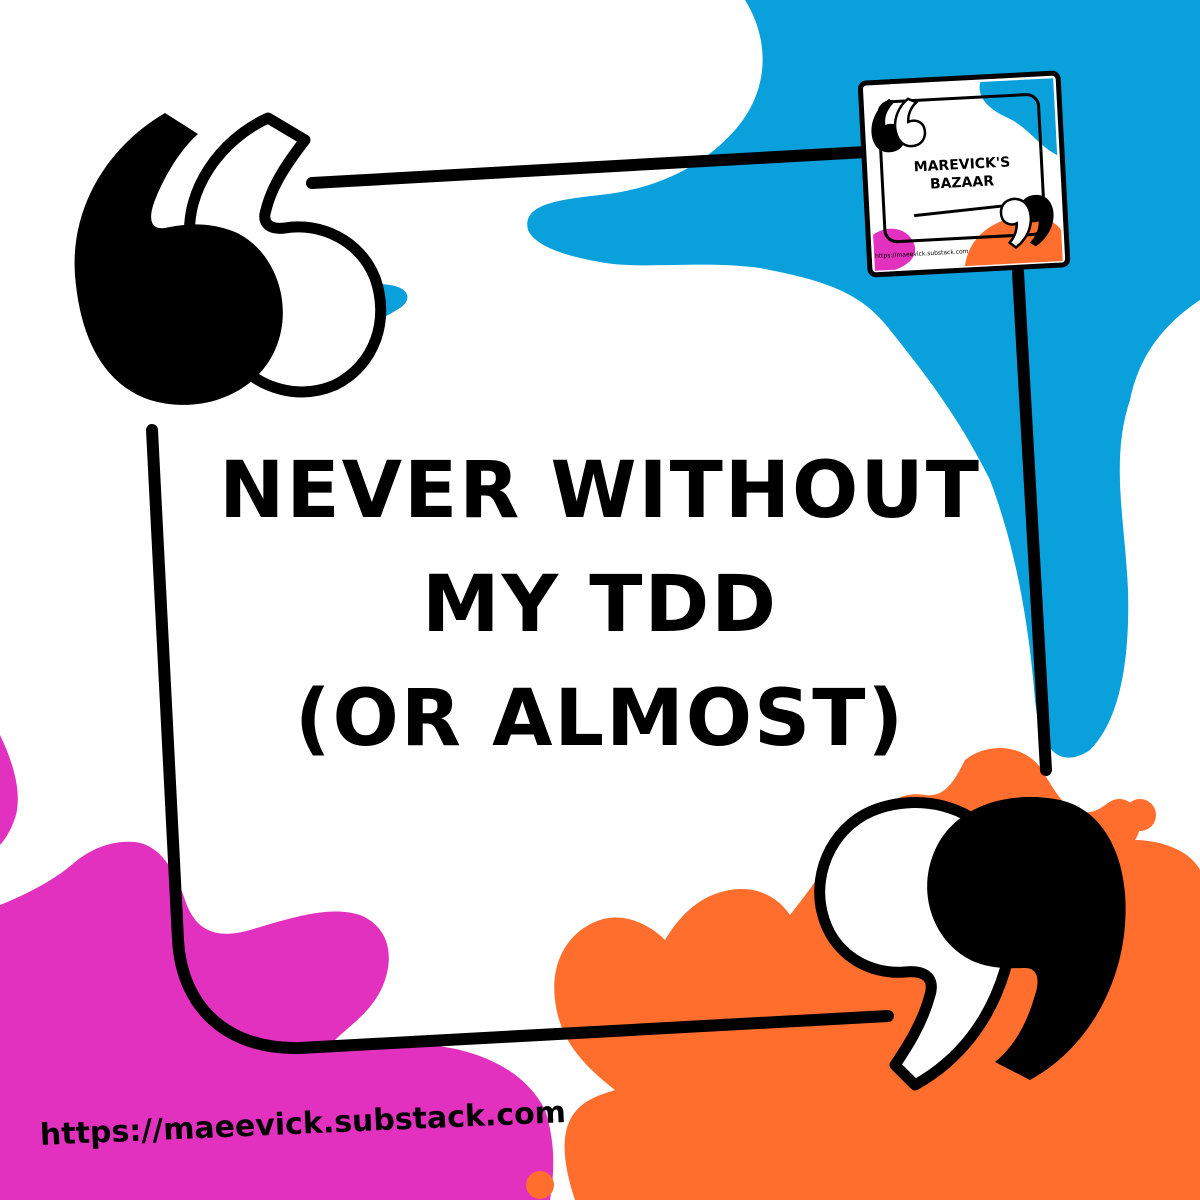  What do you see at coordinates (600, 605) in the screenshot?
I see `quote-line-2: MY TDD` at bounding box center [600, 605].